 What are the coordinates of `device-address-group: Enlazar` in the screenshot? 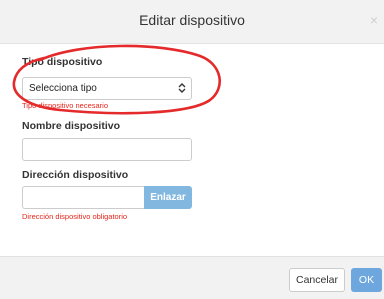 It's located at (107, 197).